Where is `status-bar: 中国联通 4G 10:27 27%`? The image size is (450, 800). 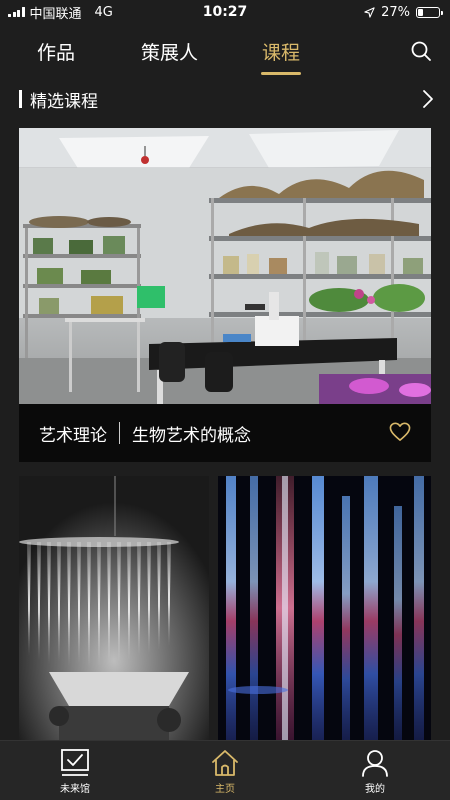 status-bar: 中国联通 4G 10:27 27% is located at coordinates (225, 12).